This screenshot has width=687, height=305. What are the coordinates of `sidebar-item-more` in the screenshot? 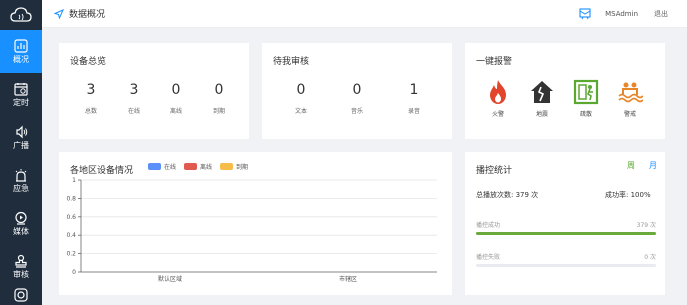 It's located at (21, 296).